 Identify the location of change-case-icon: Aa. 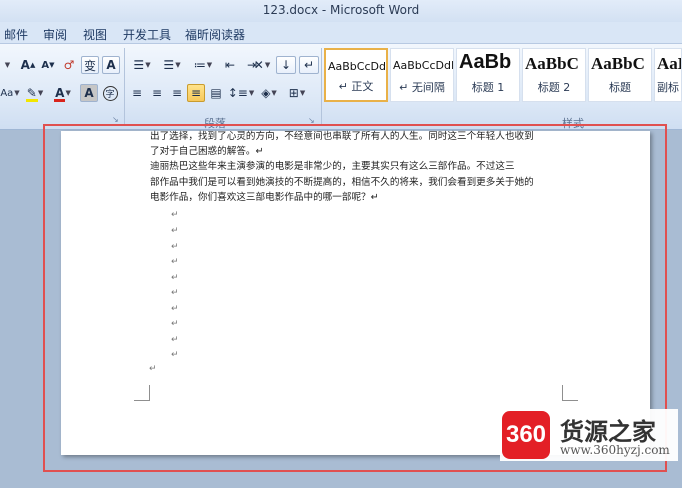
(7, 93).